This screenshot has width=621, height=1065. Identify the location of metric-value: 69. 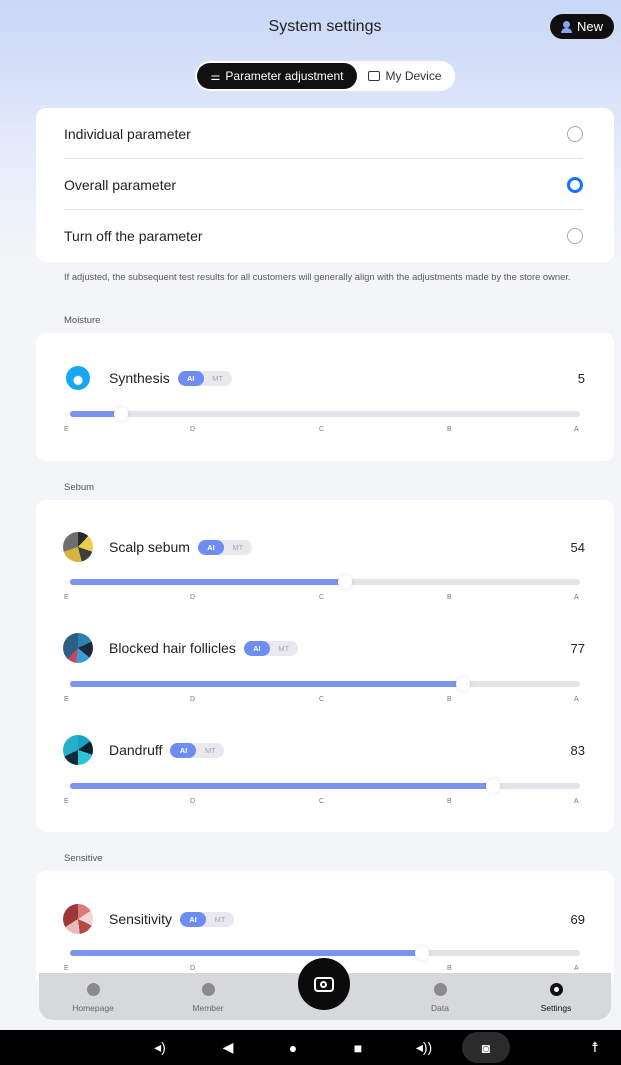
(577, 919).